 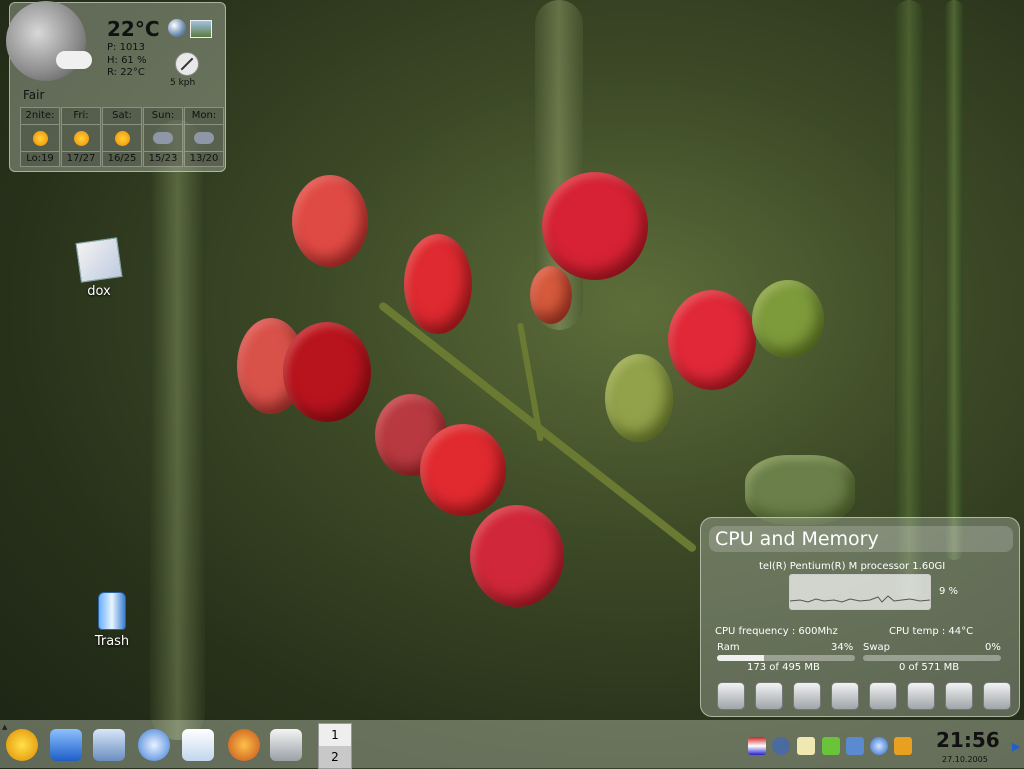 I want to click on desktop-preview-icon, so click(x=109, y=745).